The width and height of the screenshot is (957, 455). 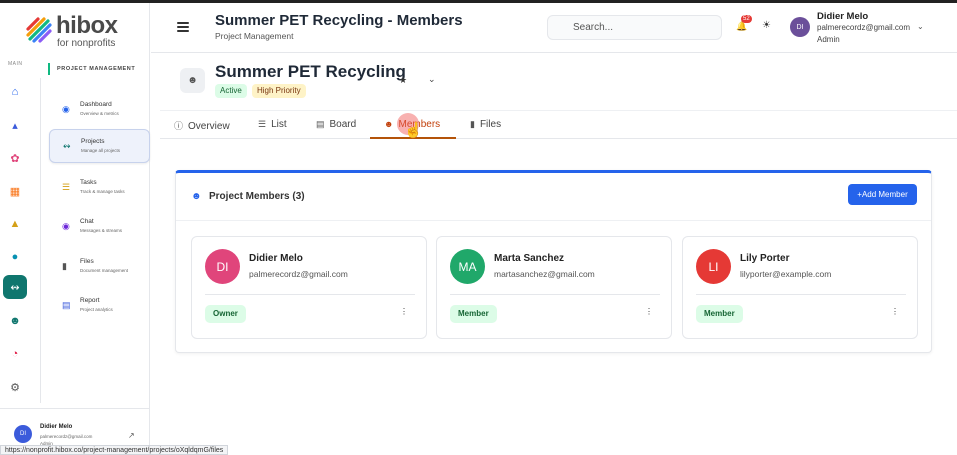 I want to click on donation-icon: ✿, so click(x=15, y=158).